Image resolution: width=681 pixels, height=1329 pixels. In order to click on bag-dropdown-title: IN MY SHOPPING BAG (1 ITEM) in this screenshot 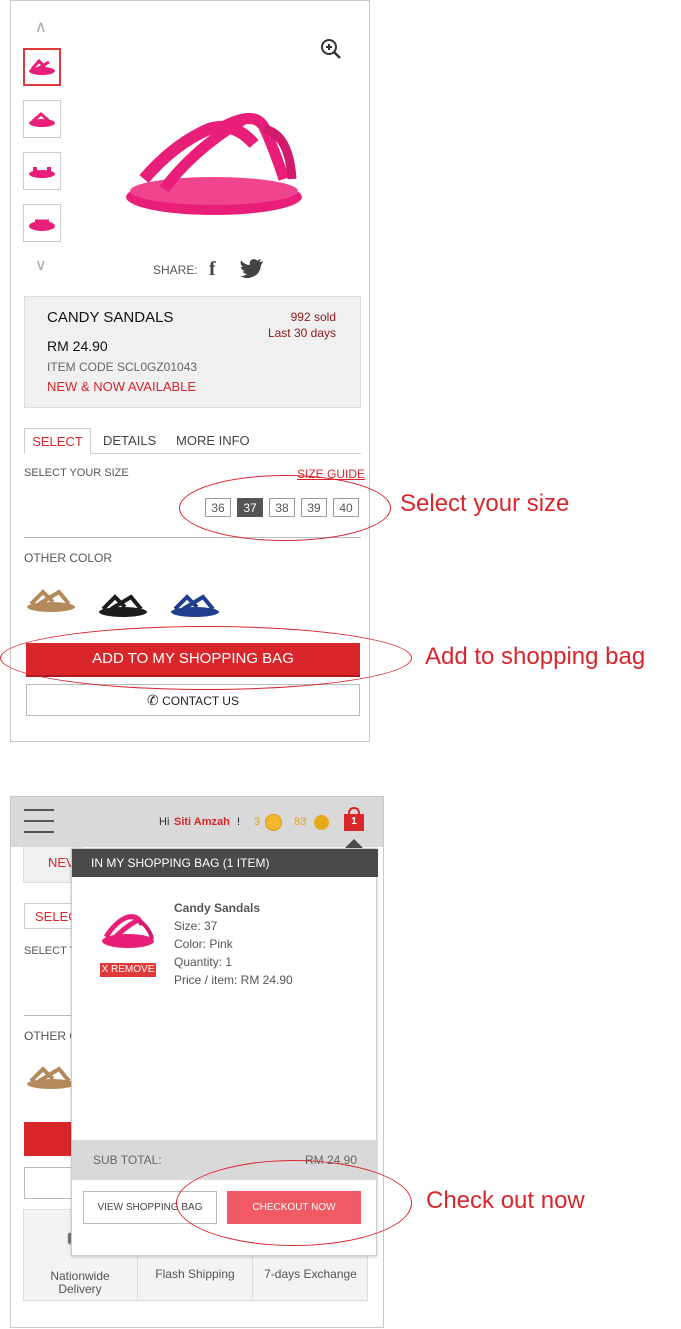, I will do `click(180, 863)`.